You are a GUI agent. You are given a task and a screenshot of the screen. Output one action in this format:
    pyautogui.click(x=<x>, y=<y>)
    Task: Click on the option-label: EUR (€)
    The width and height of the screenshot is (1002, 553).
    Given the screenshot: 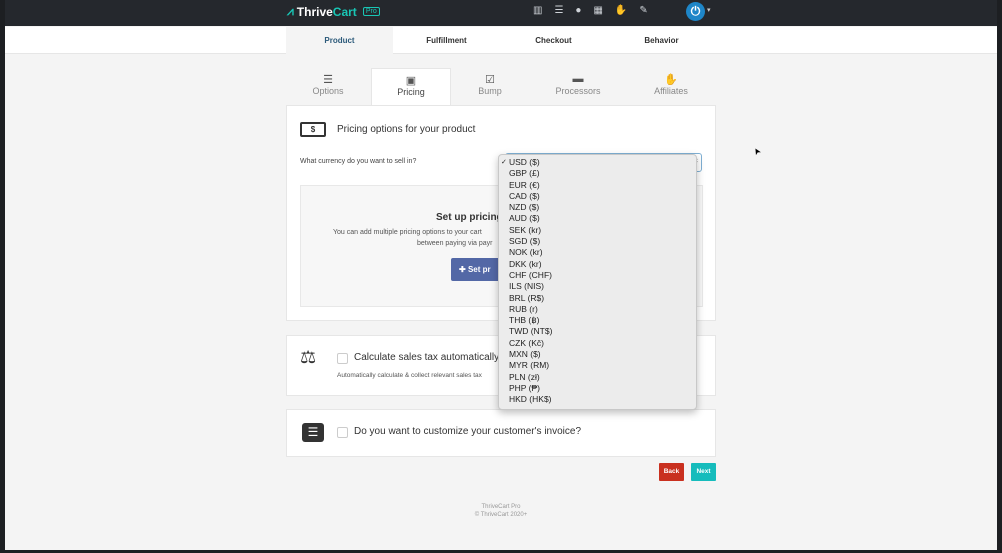 What is the action you would take?
    pyautogui.click(x=524, y=184)
    